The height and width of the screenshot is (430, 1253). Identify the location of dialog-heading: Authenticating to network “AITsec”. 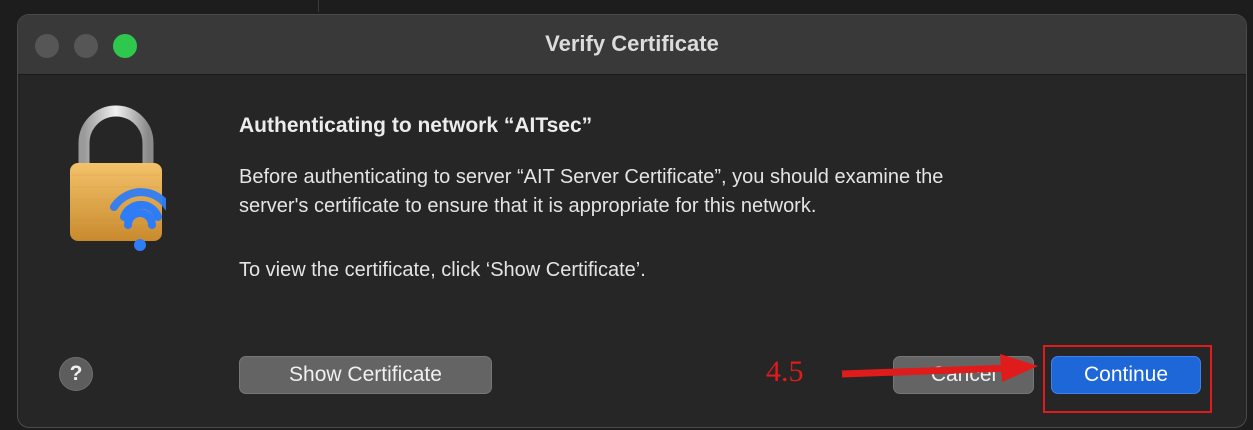
(416, 125).